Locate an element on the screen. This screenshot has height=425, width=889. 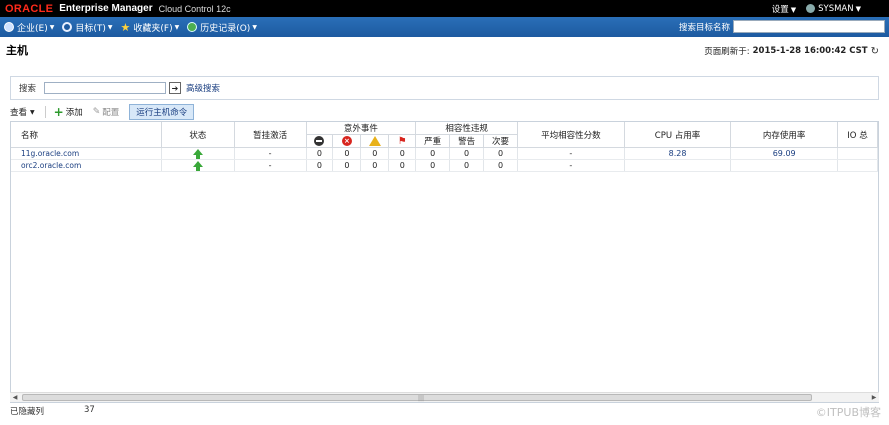
col-header-incidents: 意外事件 is located at coordinates (361, 128).